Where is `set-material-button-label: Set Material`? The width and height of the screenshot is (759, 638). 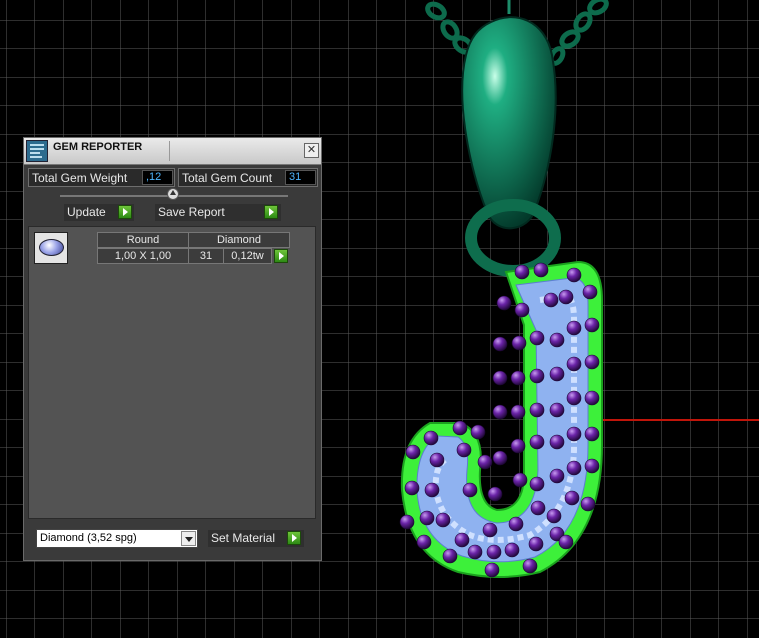 set-material-button-label: Set Material is located at coordinates (243, 538).